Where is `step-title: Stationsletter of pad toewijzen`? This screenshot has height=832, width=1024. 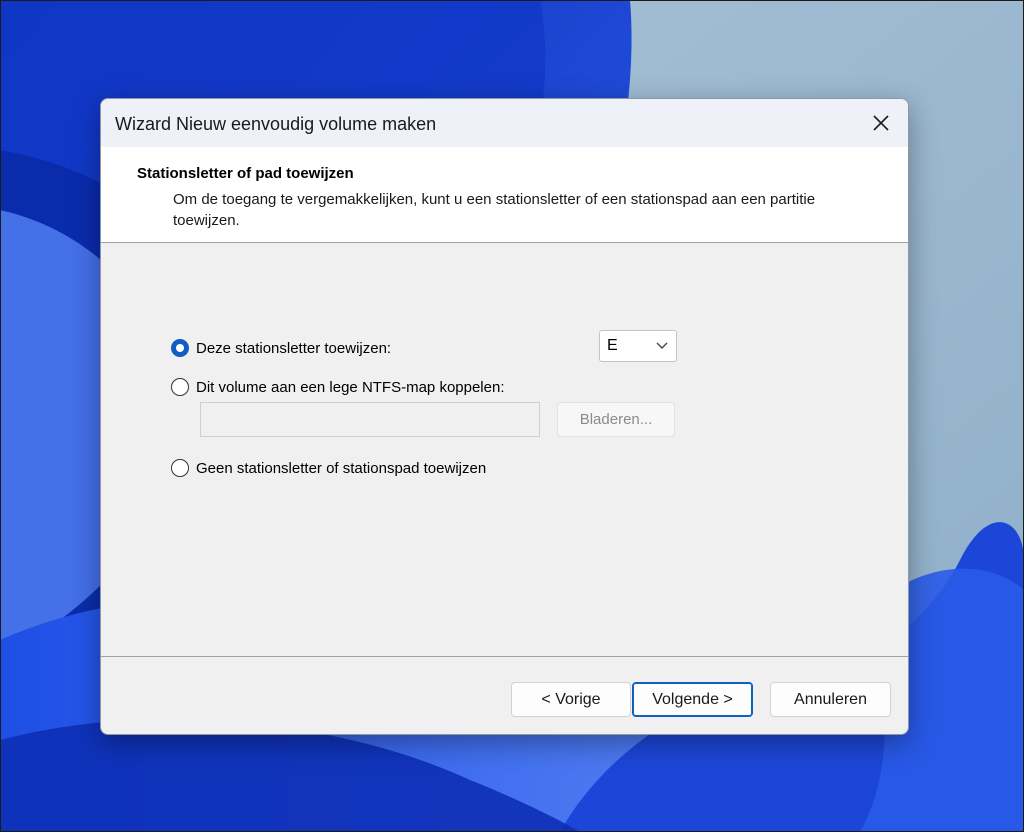 step-title: Stationsletter of pad toewijzen is located at coordinates (245, 173).